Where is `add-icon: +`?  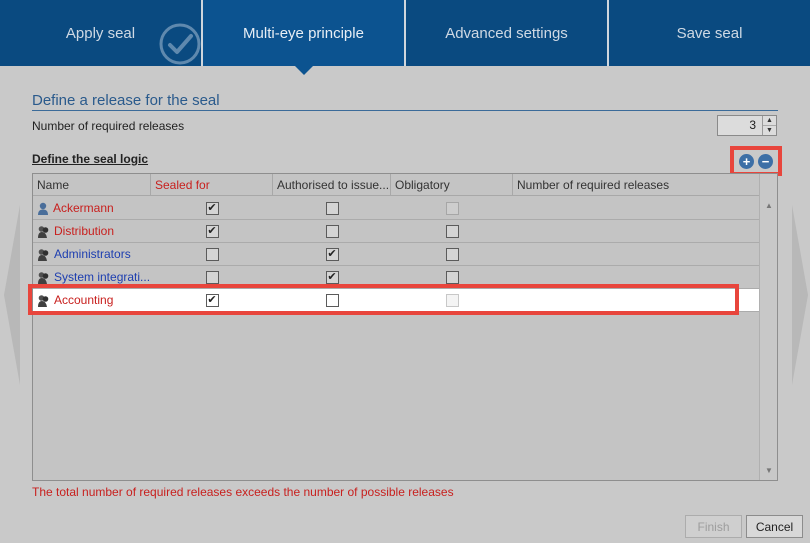 add-icon: + is located at coordinates (746, 161).